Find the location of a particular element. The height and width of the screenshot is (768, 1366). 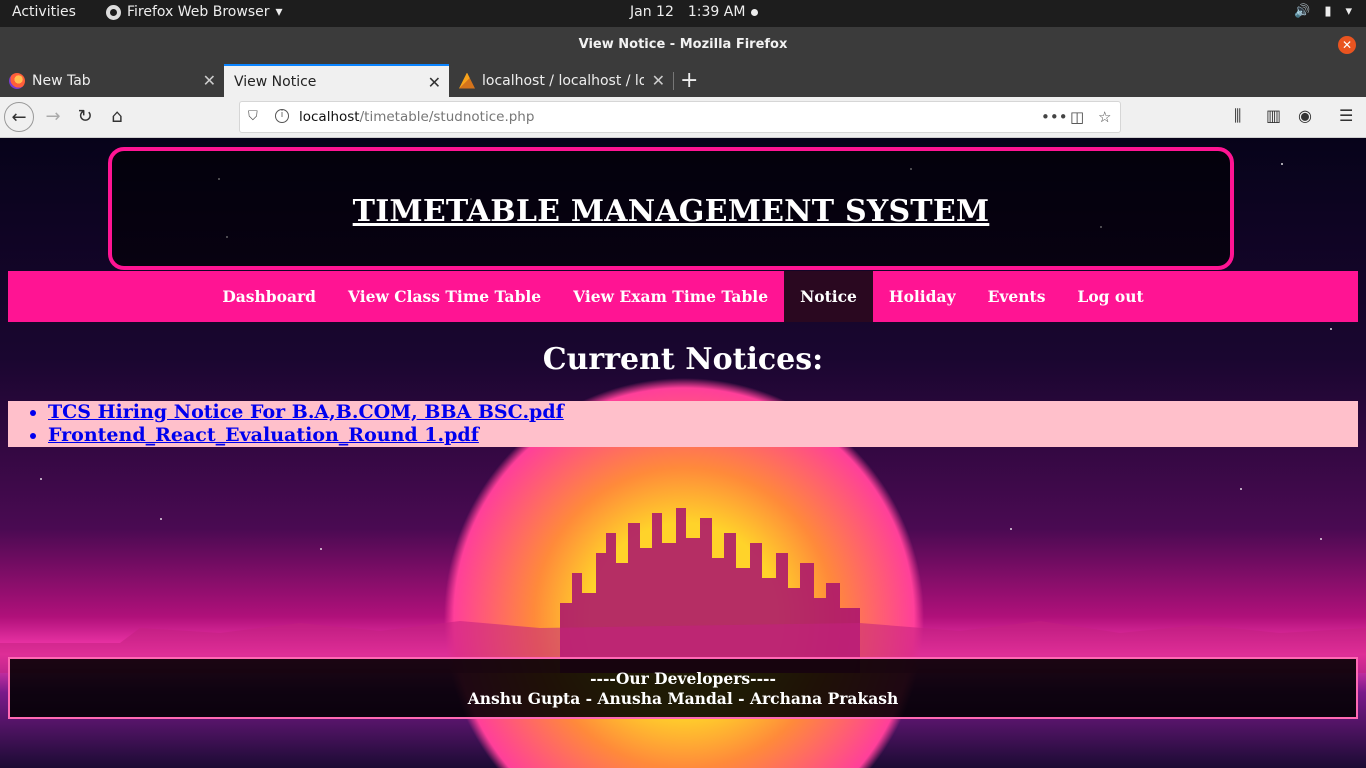

app-menu-label: Firefox Web Browser is located at coordinates (198, 12).